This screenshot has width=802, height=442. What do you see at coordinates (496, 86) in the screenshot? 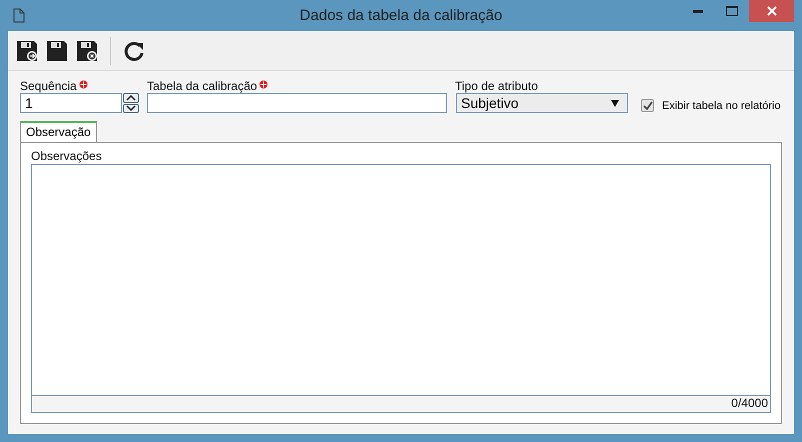
I see `field-label: Tipo de atributo` at bounding box center [496, 86].